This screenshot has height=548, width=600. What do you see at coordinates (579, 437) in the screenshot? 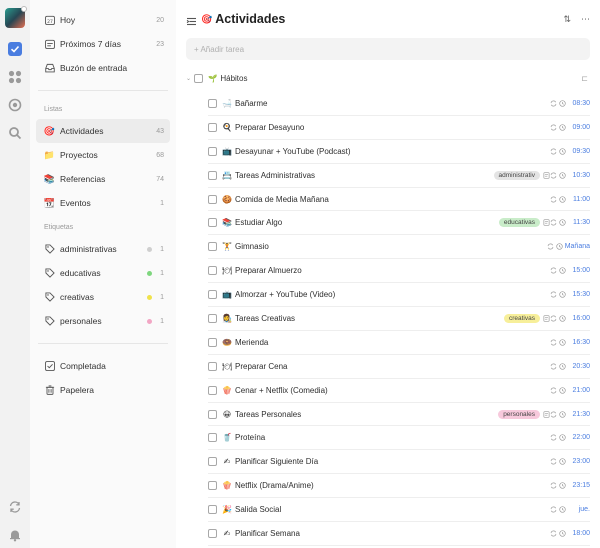
I see `task-due-time: 22:00` at bounding box center [579, 437].